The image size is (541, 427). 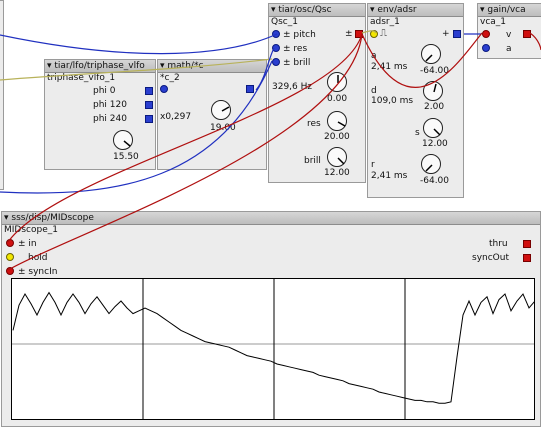 I want to click on adsr-r-knob, so click(x=431, y=164).